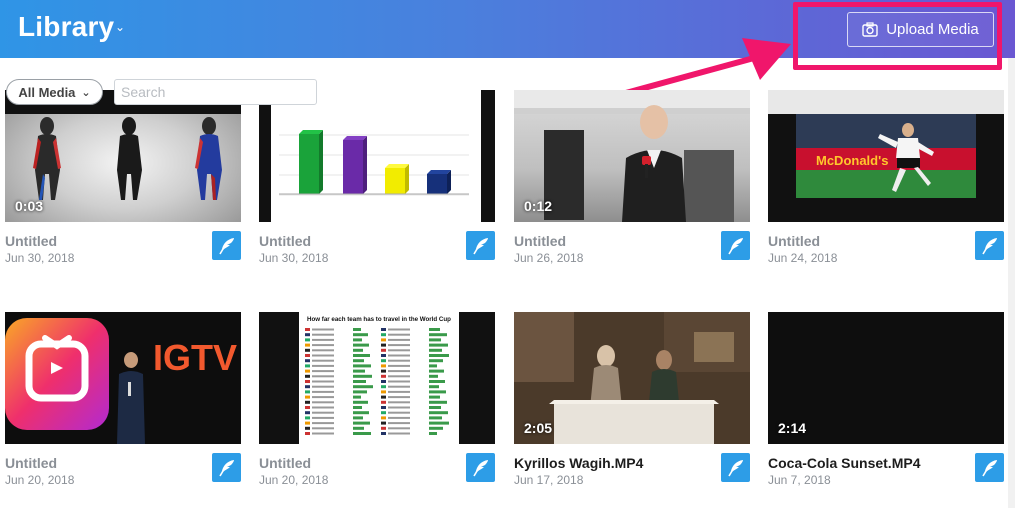  I want to click on media-thumbnail: 0:03, so click(123, 156).